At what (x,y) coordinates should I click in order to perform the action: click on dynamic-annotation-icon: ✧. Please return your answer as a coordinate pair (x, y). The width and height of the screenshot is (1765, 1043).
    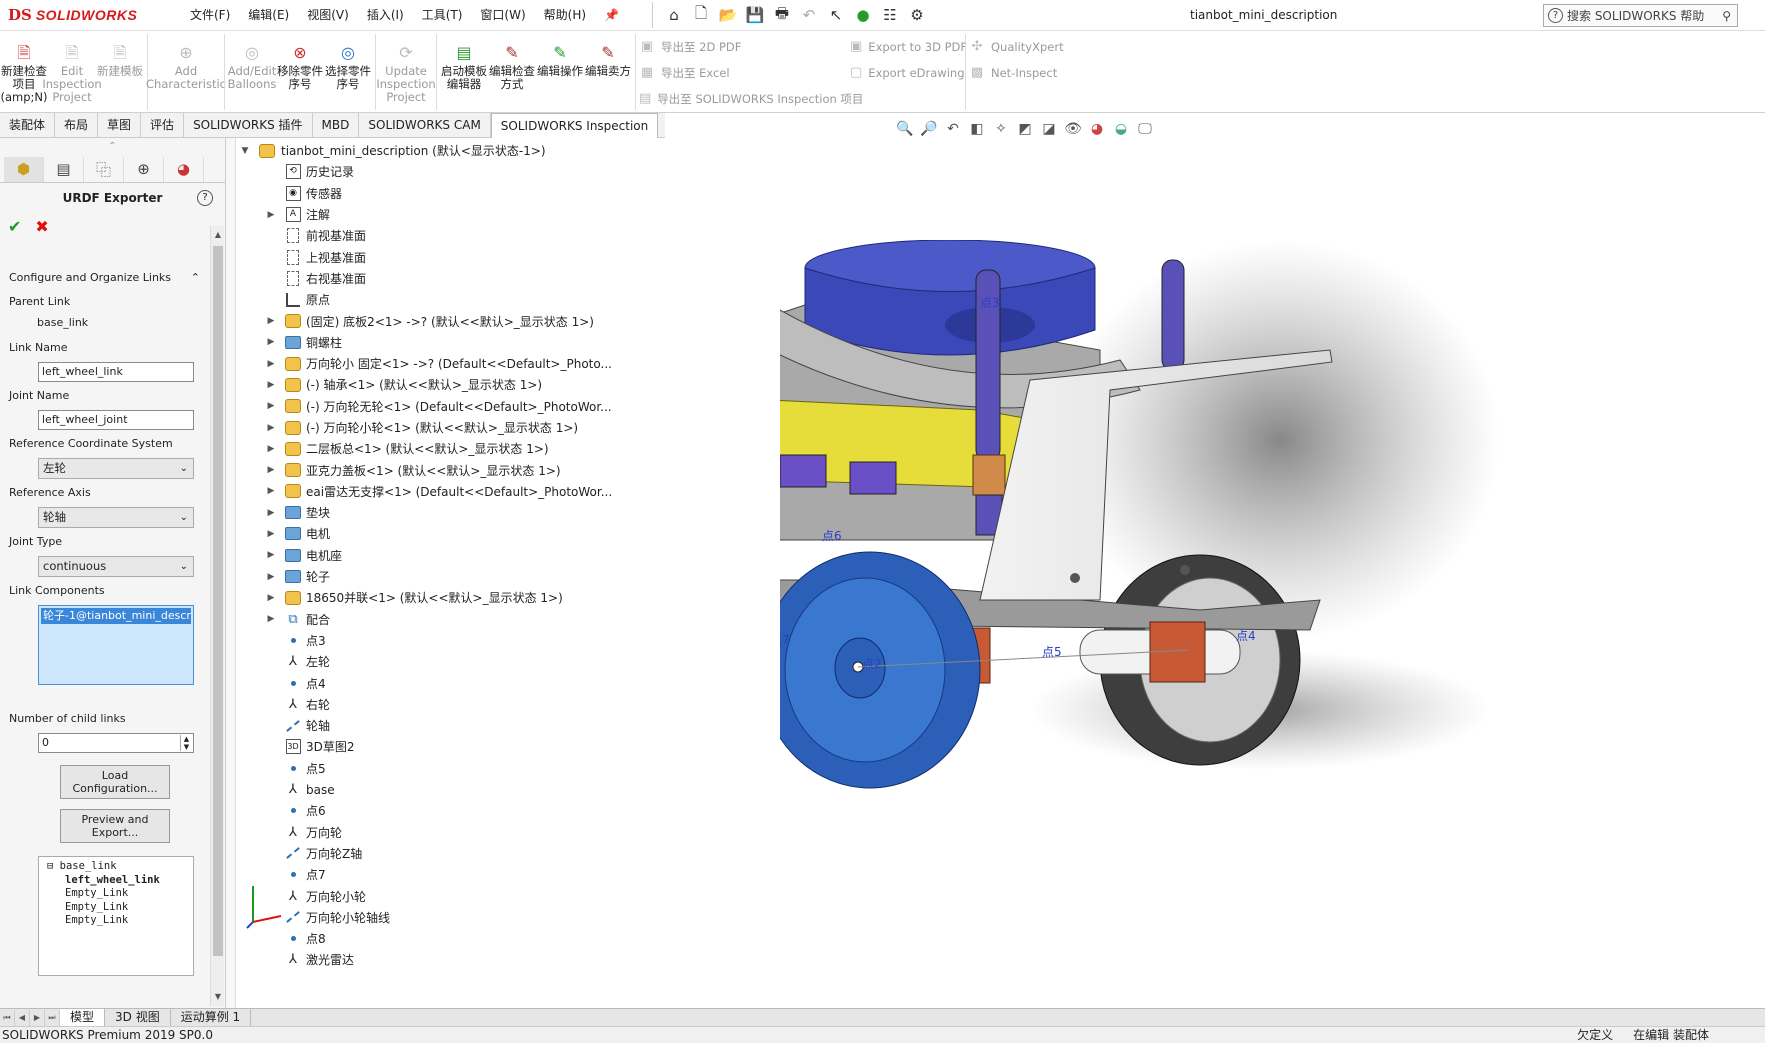
    Looking at the image, I should click on (1001, 129).